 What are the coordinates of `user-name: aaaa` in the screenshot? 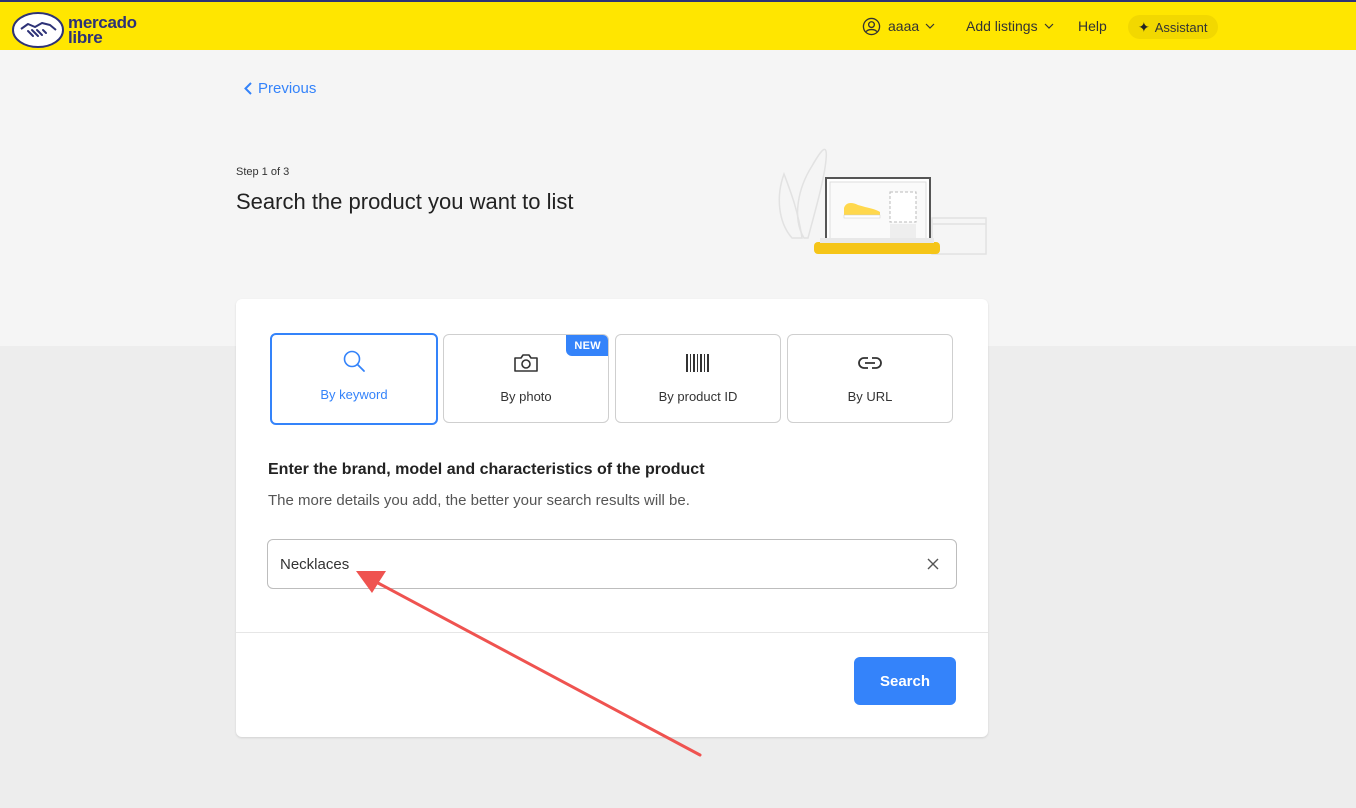 It's located at (904, 26).